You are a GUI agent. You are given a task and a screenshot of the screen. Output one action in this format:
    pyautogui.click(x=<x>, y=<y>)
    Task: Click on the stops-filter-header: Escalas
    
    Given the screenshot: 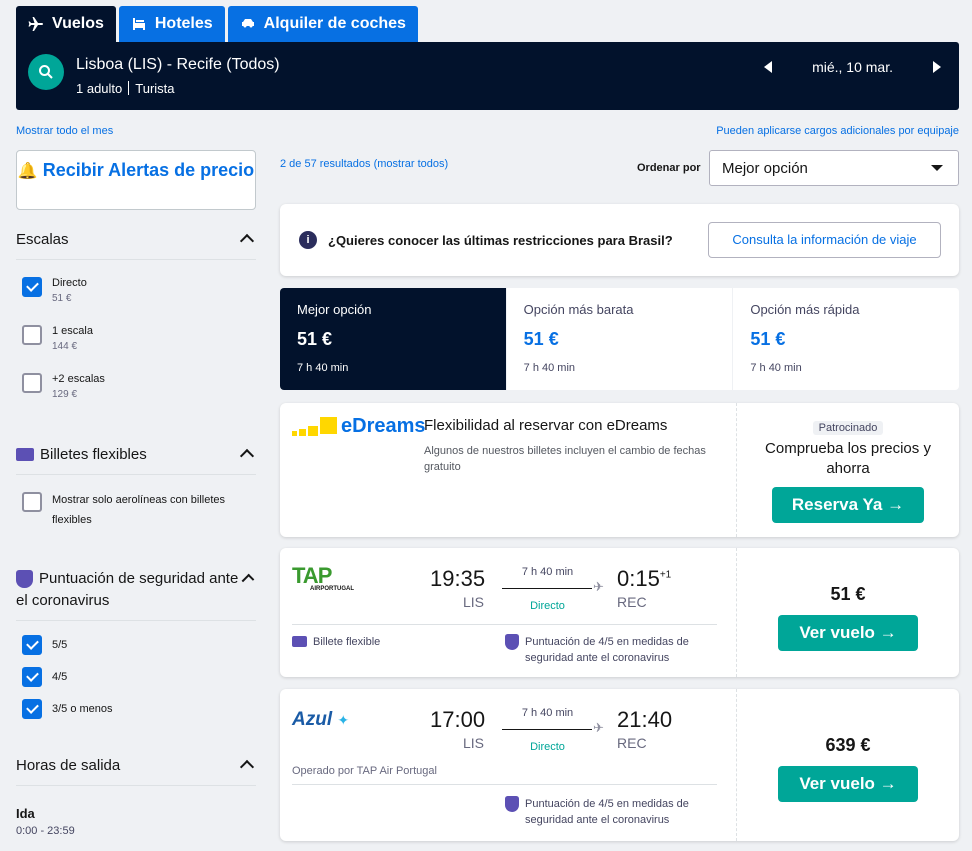 What is the action you would take?
    pyautogui.click(x=136, y=244)
    